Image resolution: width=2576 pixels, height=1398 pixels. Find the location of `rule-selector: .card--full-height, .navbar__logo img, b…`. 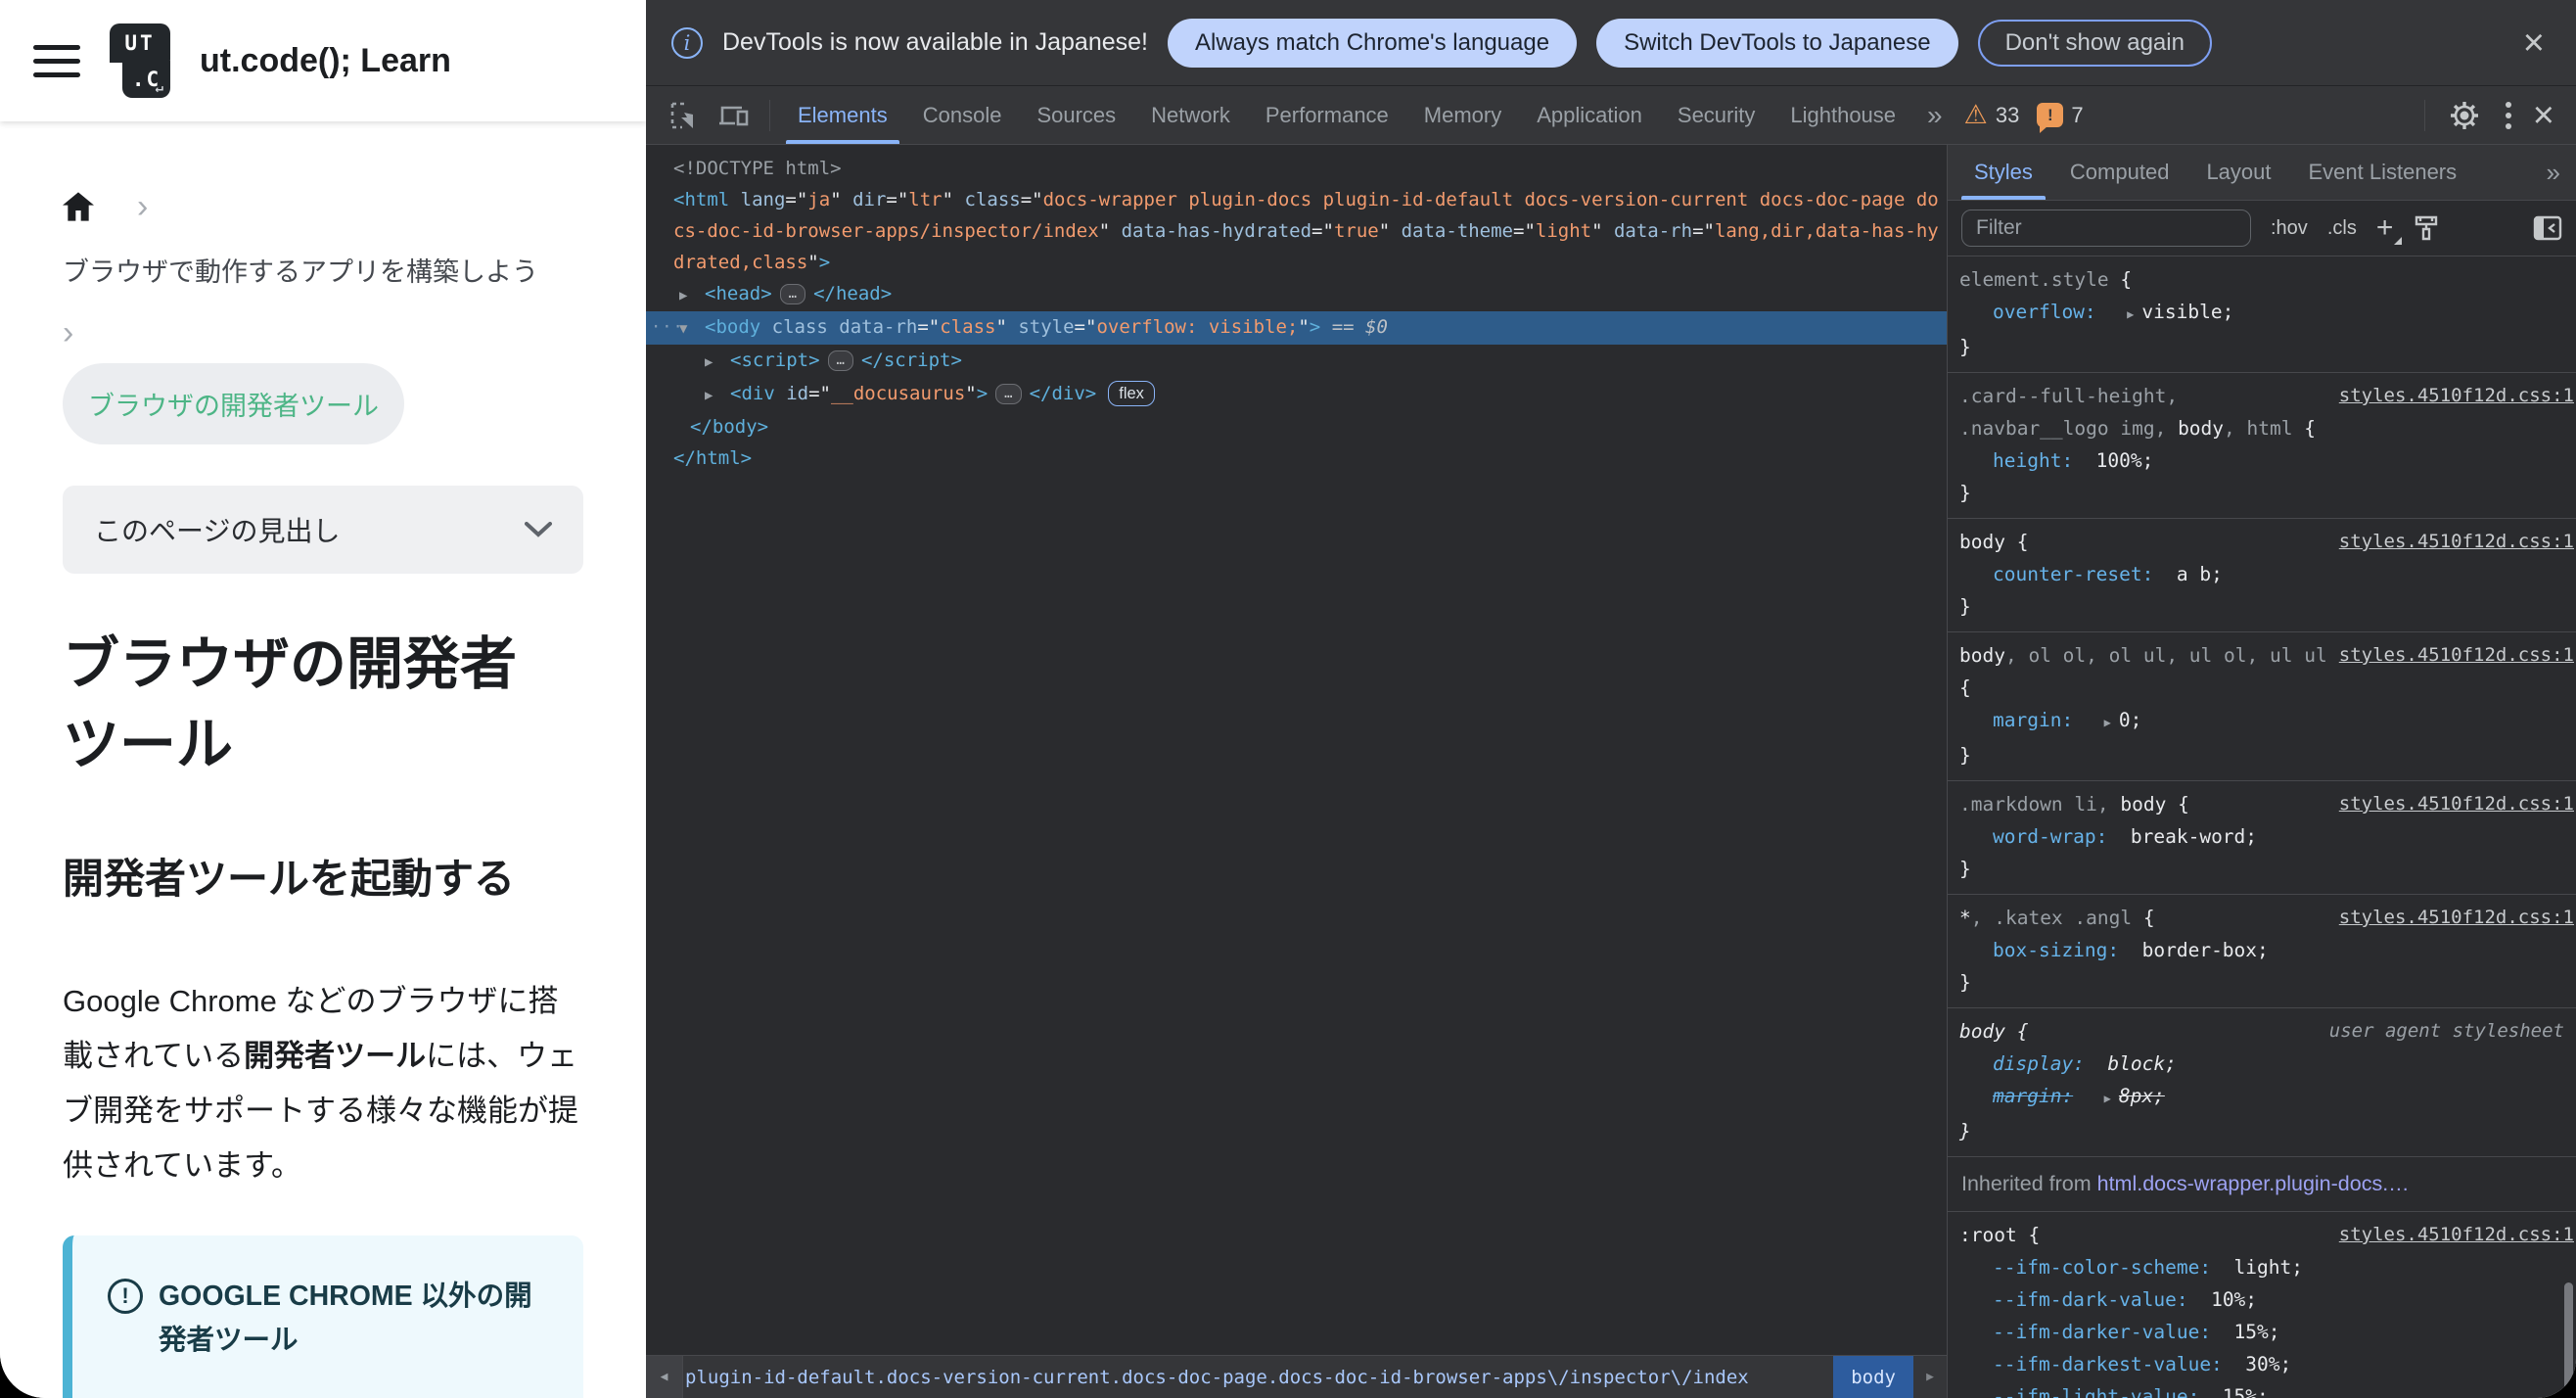

rule-selector: .card--full-height, .navbar__logo img, b… is located at coordinates (2139, 412).